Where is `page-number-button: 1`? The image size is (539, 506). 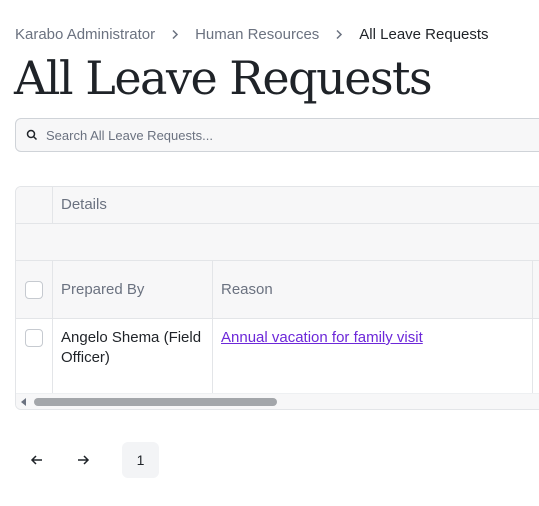 page-number-button: 1 is located at coordinates (140, 460).